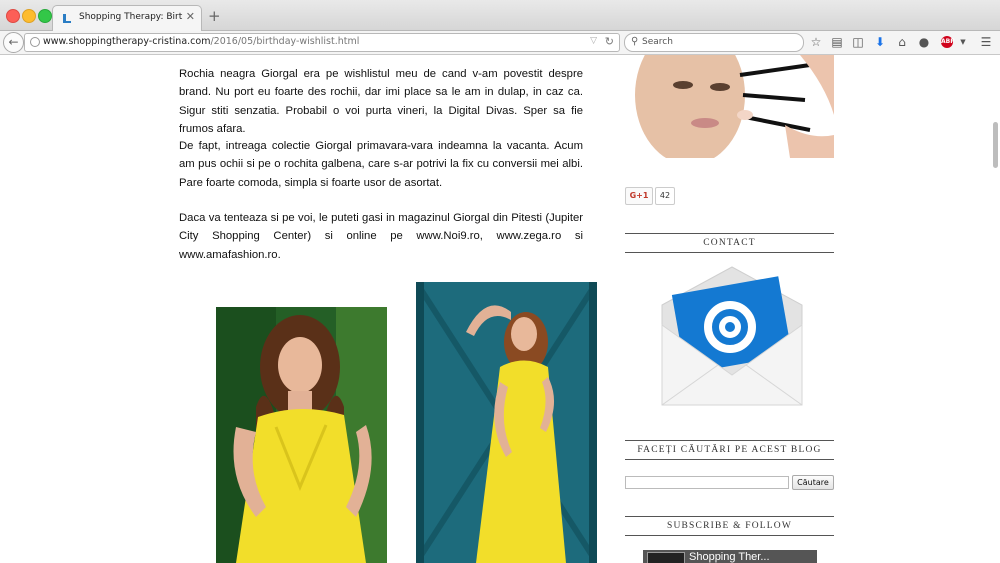 Image resolution: width=1000 pixels, height=563 pixels. What do you see at coordinates (729, 243) in the screenshot?
I see `contact-title: CONTACT` at bounding box center [729, 243].